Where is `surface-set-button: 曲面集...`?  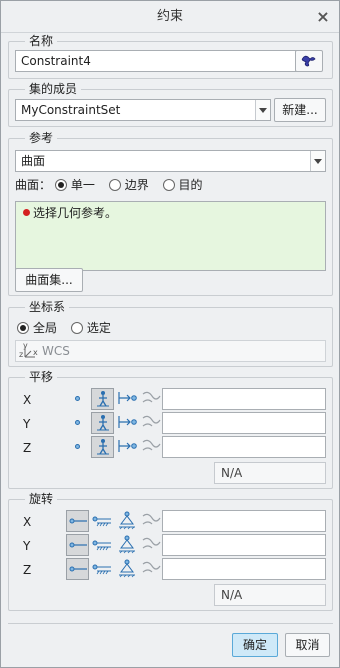
surface-set-button: 曲面集... is located at coordinates (49, 280).